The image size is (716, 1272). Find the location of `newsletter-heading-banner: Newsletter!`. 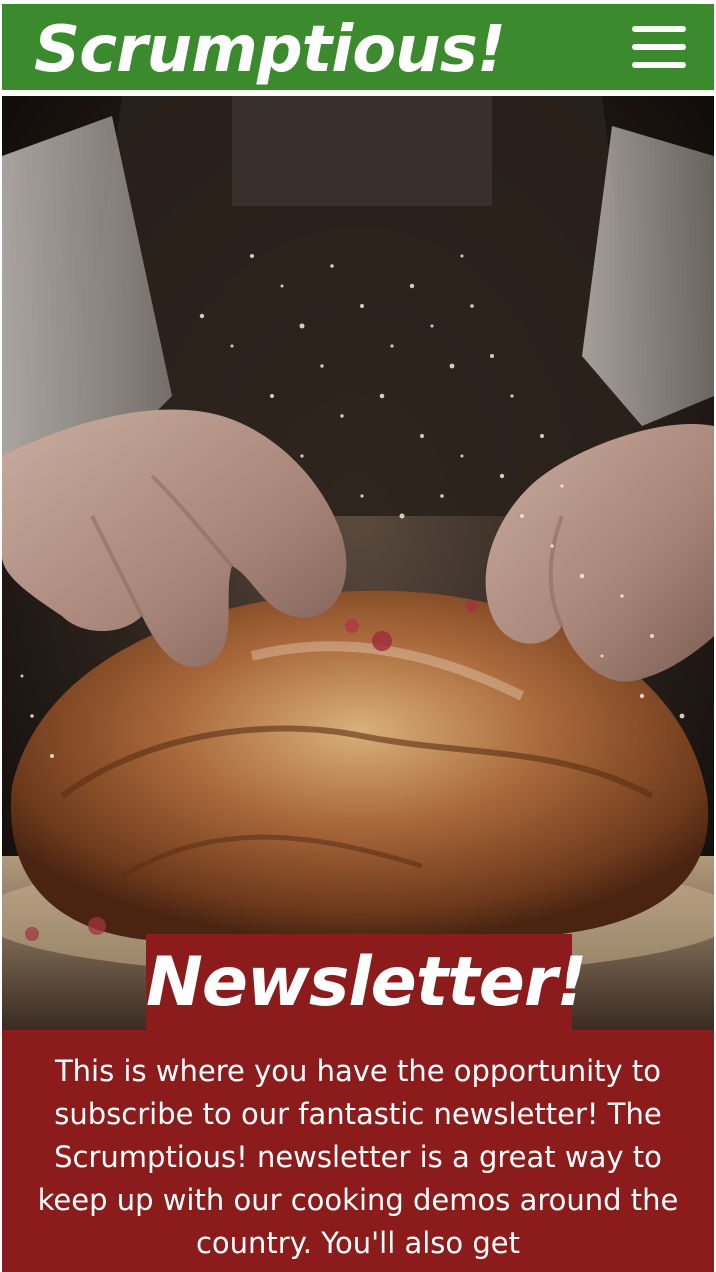

newsletter-heading-banner: Newsletter! is located at coordinates (366, 982).